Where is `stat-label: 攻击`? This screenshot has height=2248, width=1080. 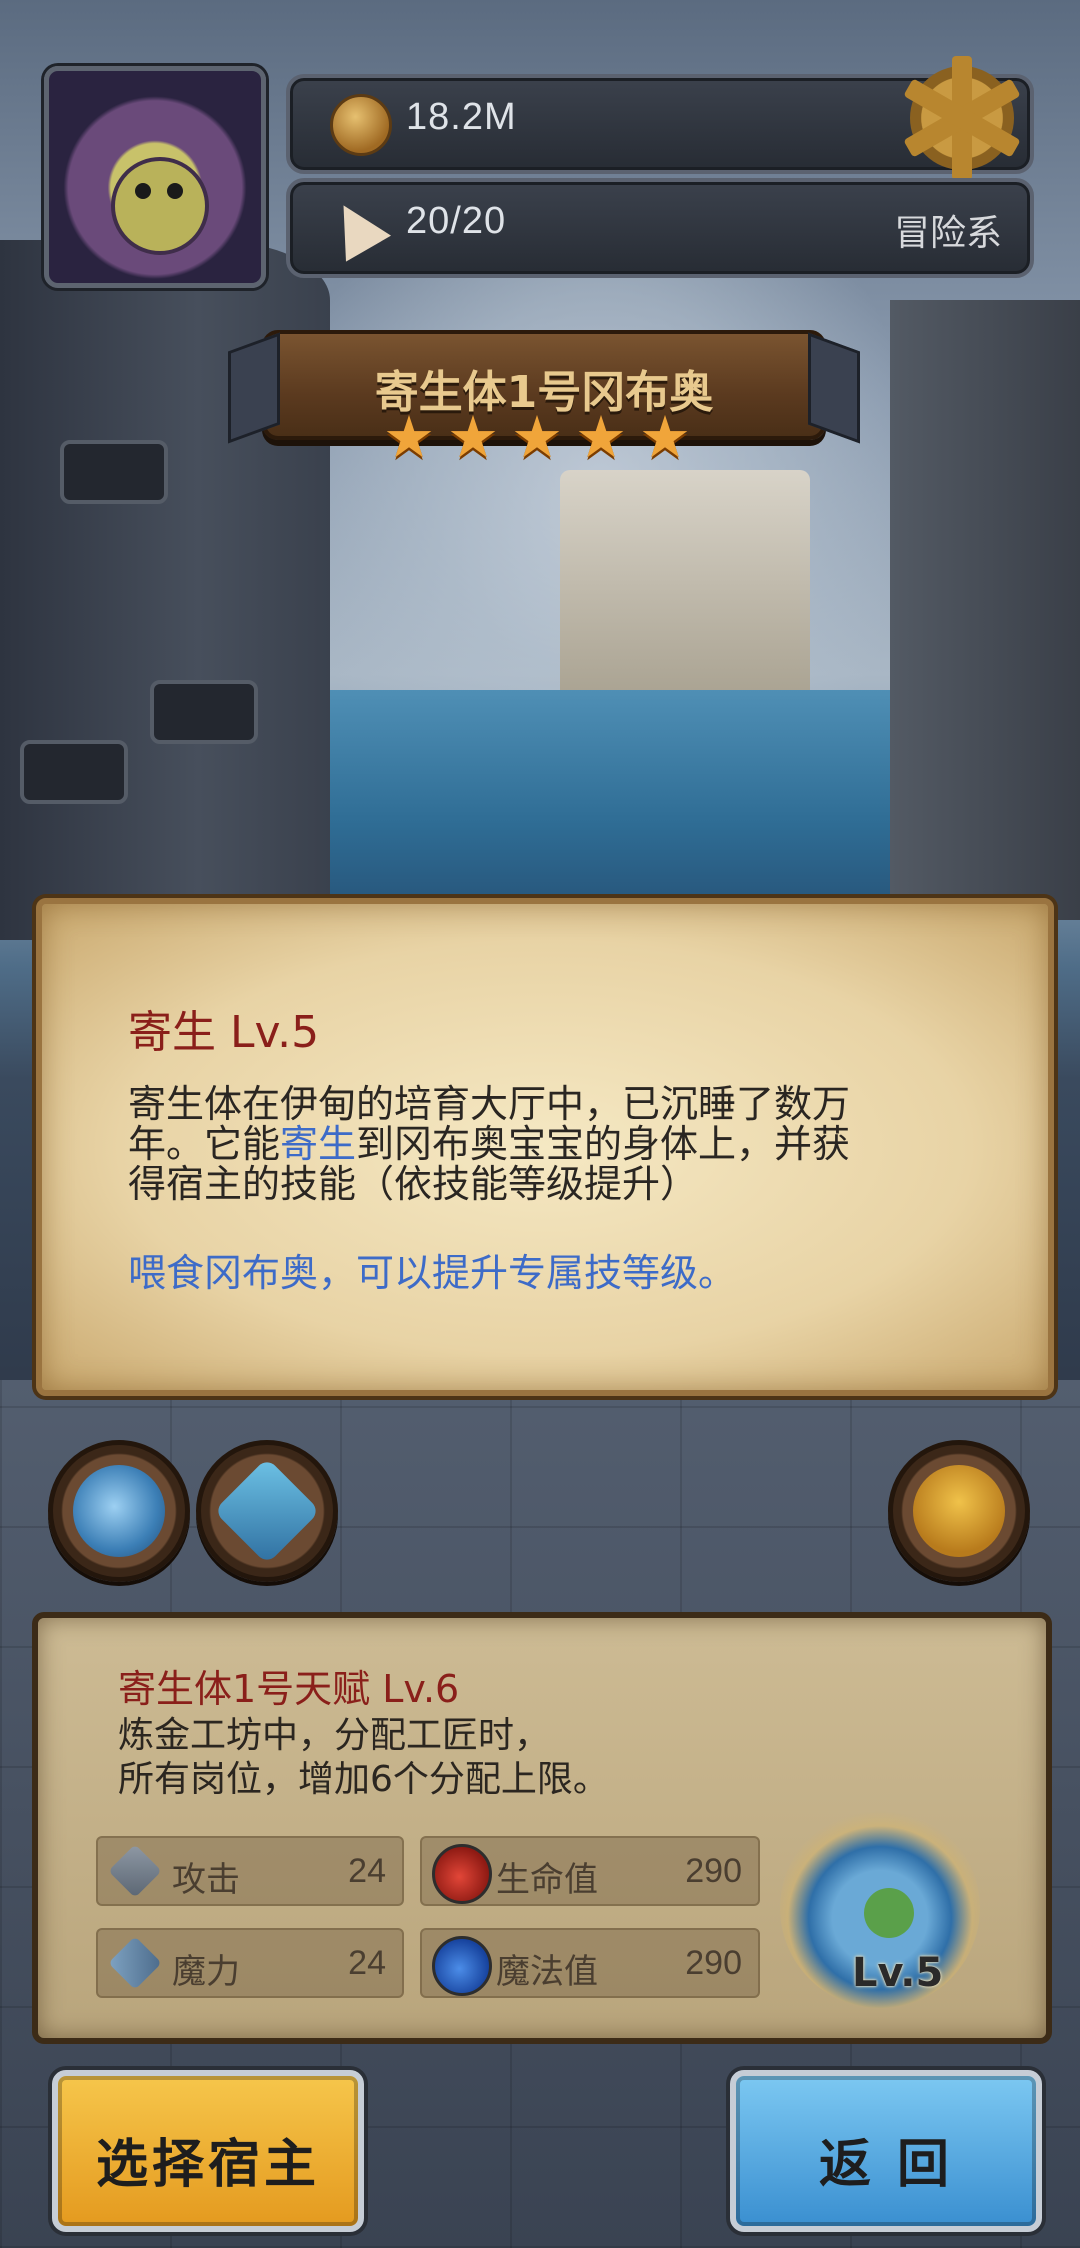 stat-label: 攻击 is located at coordinates (206, 1880).